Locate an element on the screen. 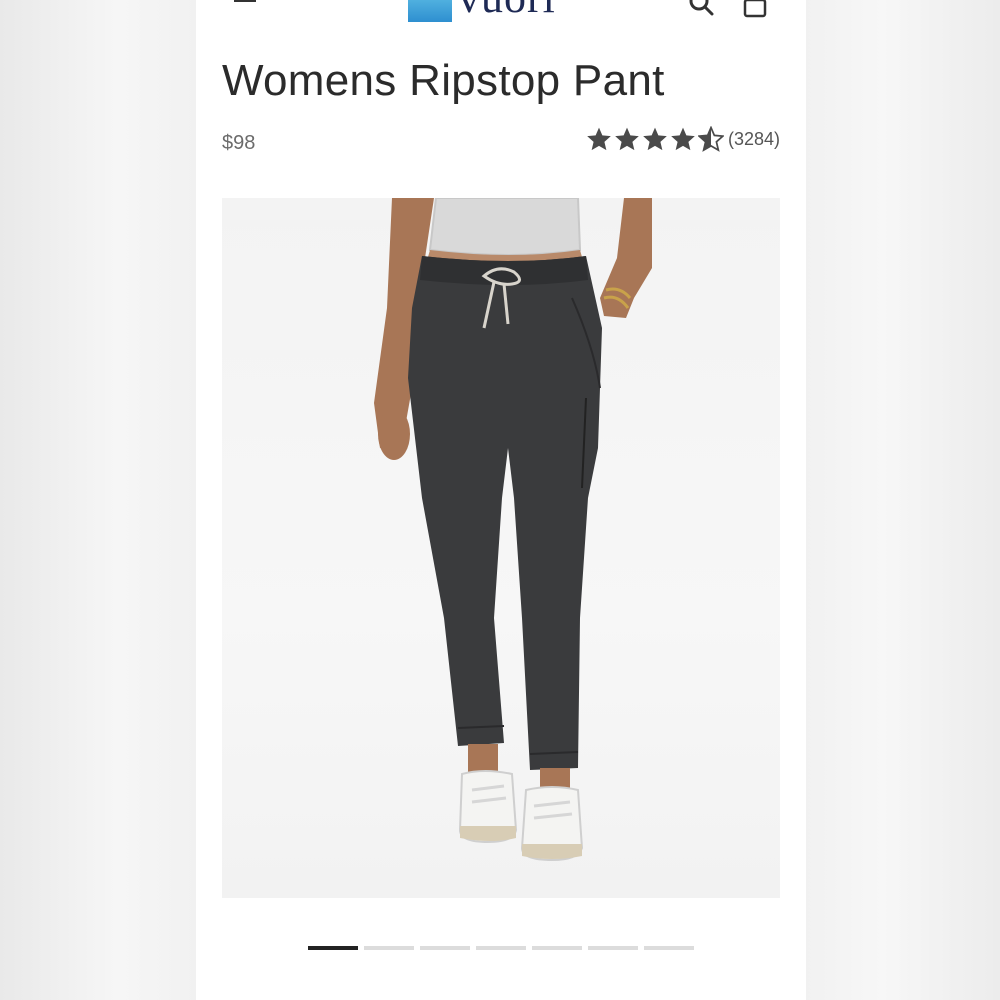 Image resolution: width=1000 pixels, height=1000 pixels. logo-mark-icon is located at coordinates (430, 11).